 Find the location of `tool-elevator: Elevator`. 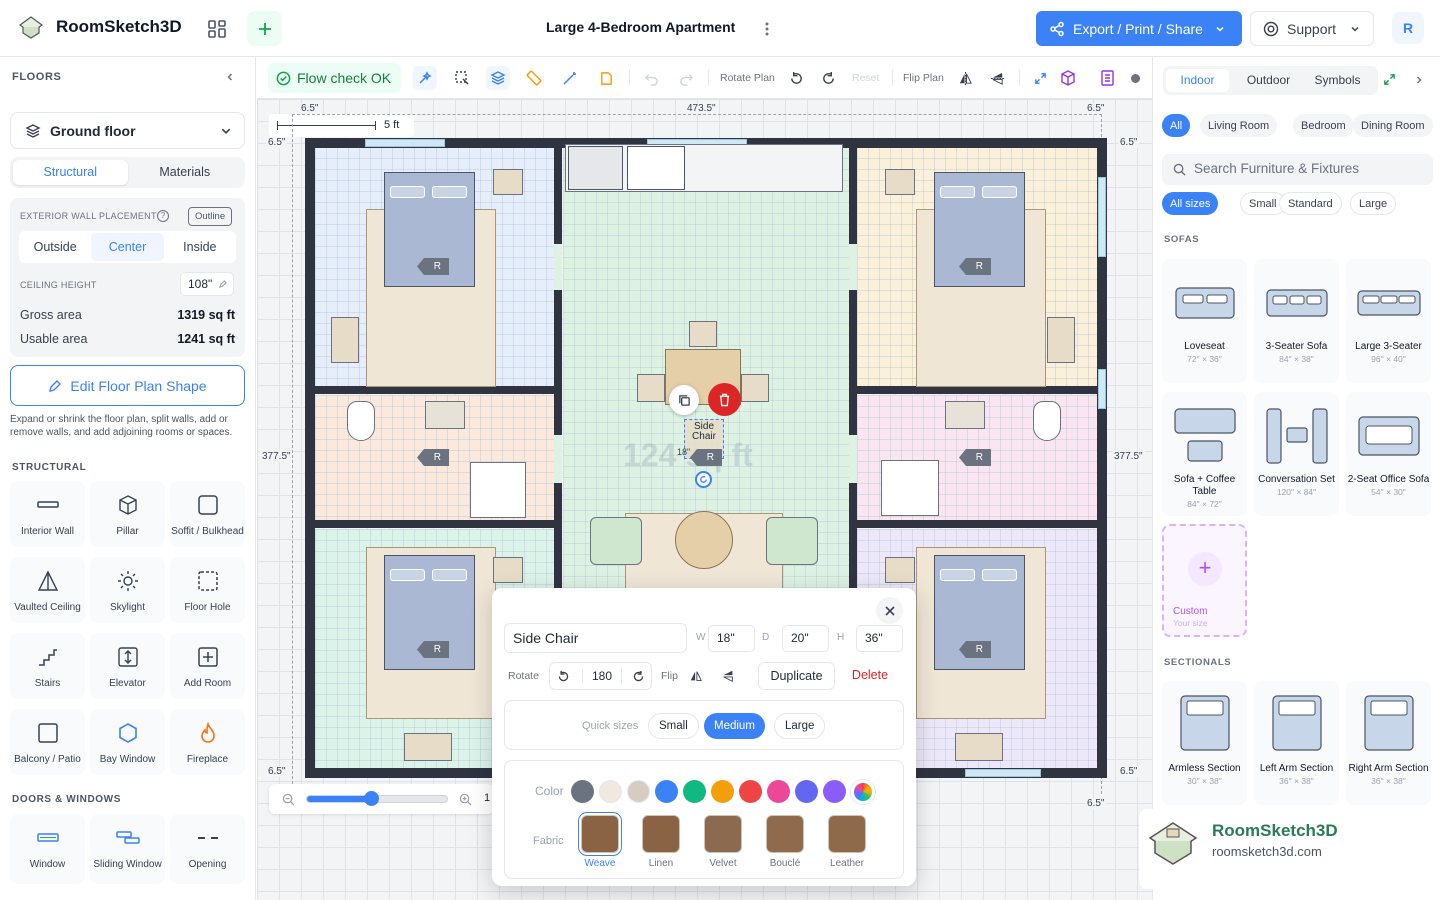

tool-elevator: Elevator is located at coordinates (127, 666).